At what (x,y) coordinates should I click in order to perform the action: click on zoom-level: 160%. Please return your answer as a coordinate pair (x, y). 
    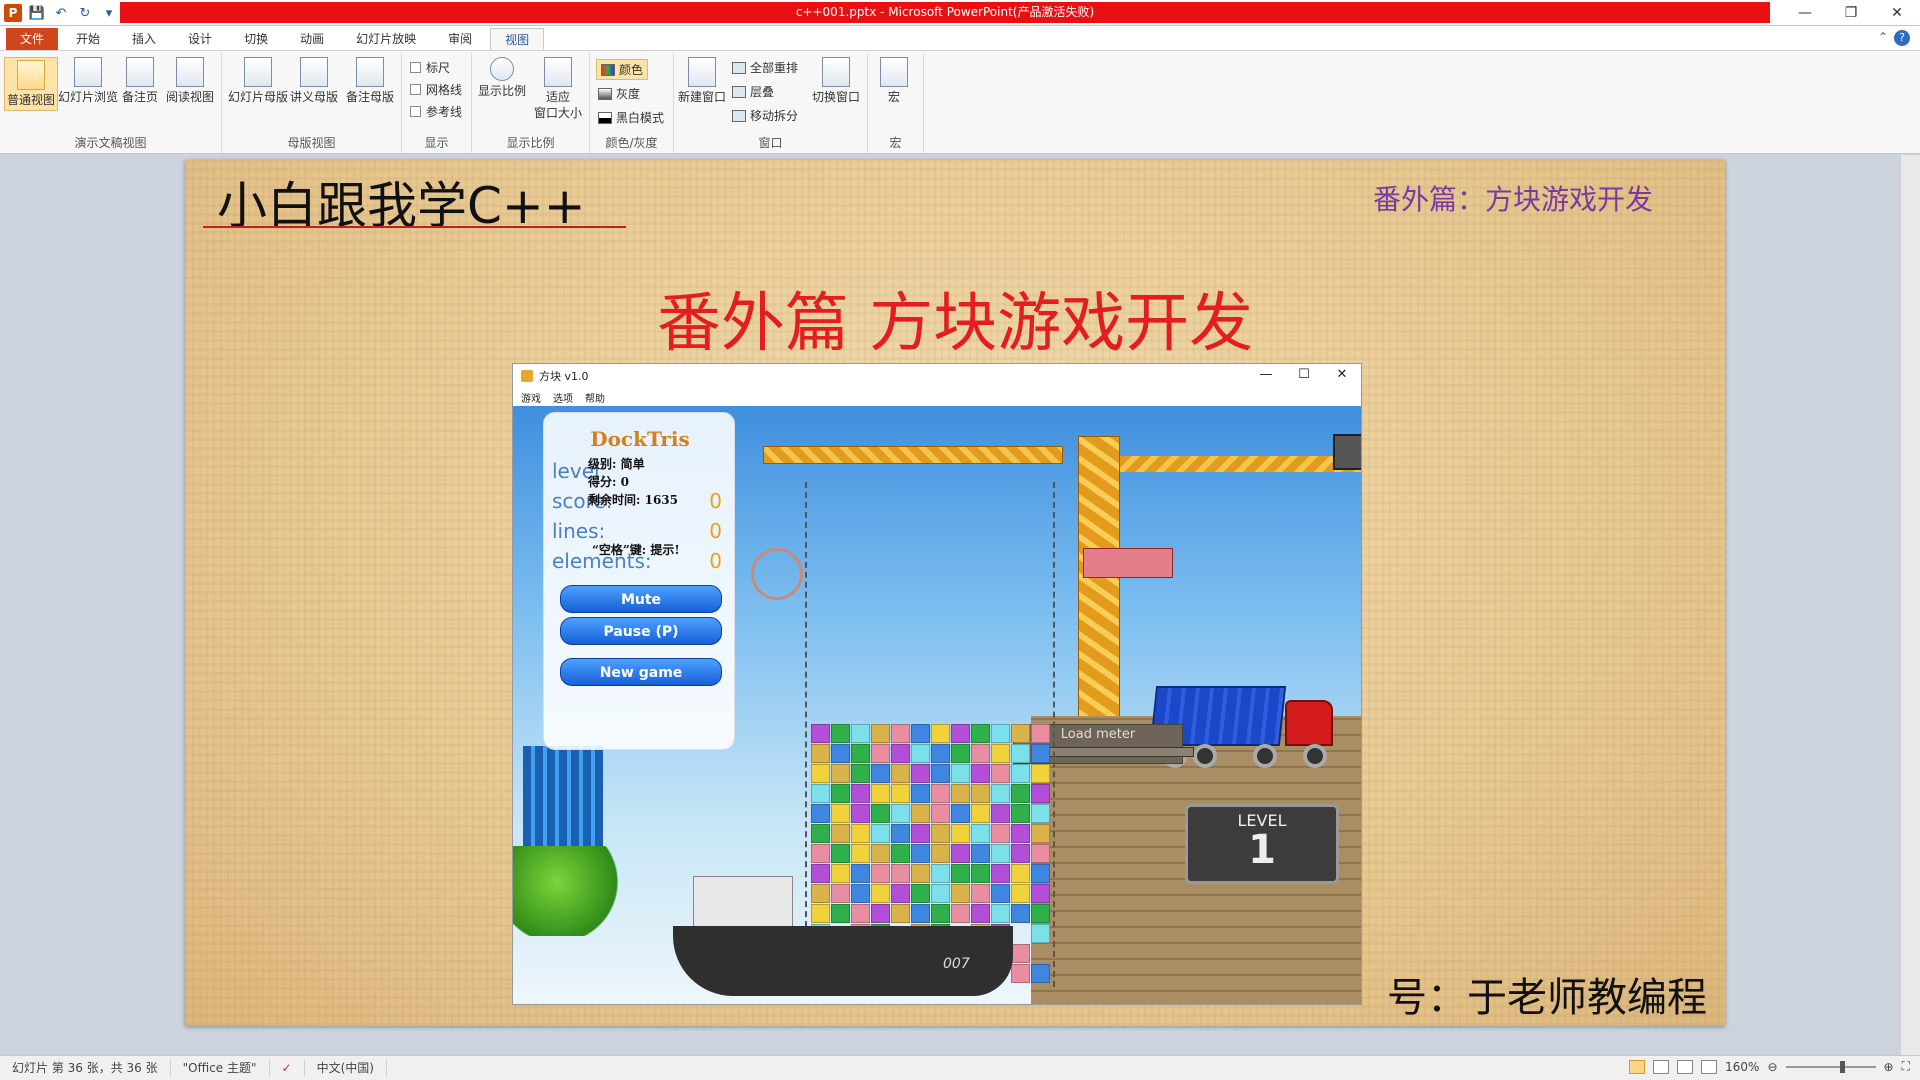
    Looking at the image, I should click on (1742, 1067).